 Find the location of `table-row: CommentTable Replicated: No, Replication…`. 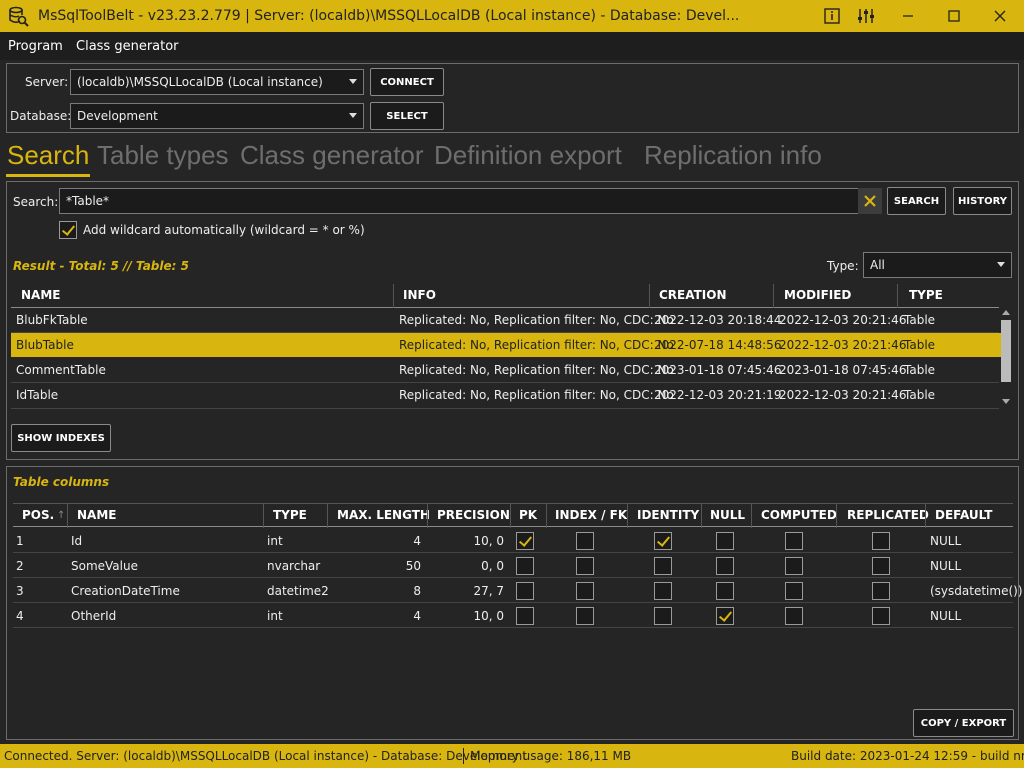

table-row: CommentTable Replicated: No, Replication… is located at coordinates (506, 370).